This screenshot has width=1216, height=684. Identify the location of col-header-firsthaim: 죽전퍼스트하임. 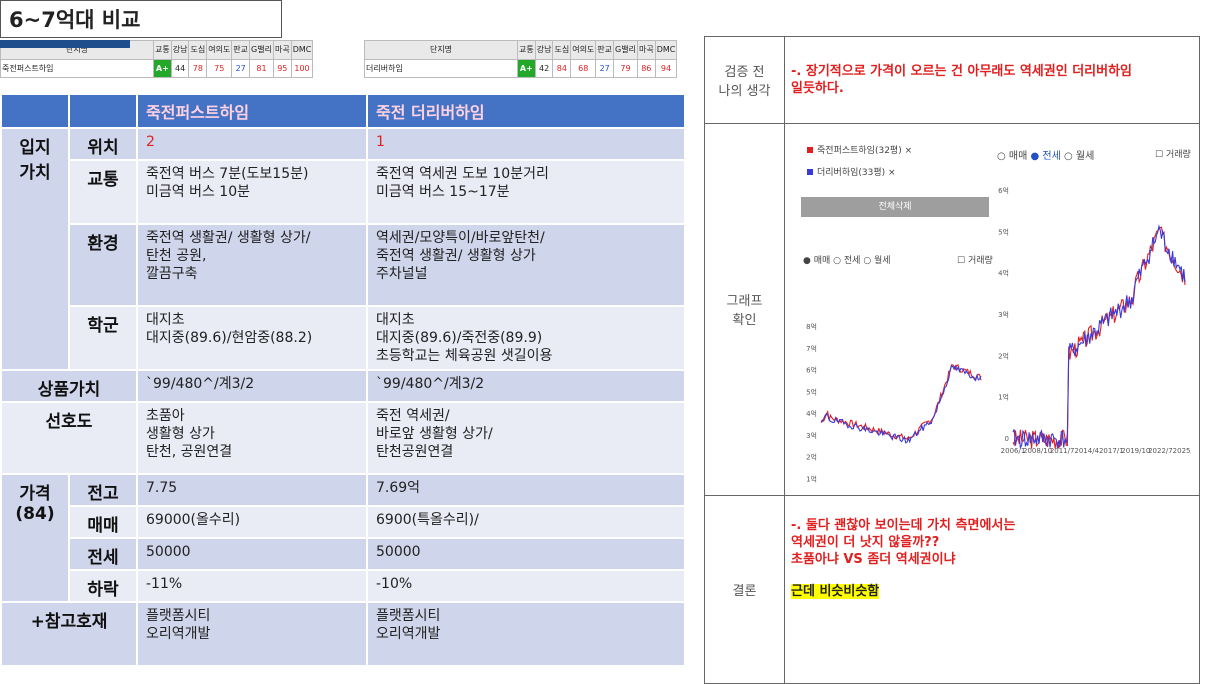
(252, 111).